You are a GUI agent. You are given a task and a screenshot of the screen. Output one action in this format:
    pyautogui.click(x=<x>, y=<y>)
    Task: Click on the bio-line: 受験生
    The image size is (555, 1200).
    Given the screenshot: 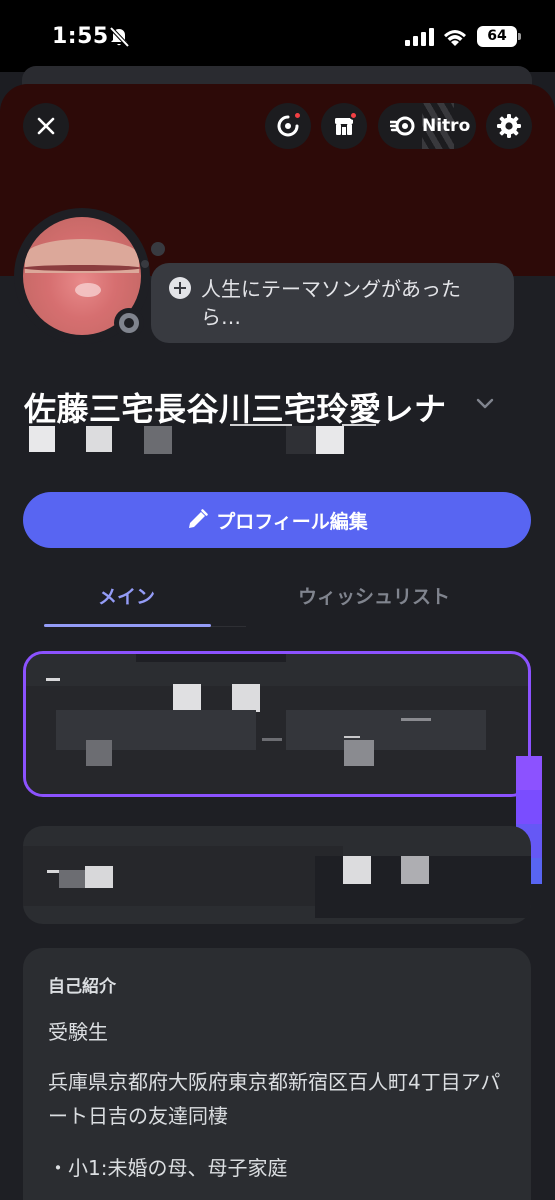 What is the action you would take?
    pyautogui.click(x=78, y=1032)
    